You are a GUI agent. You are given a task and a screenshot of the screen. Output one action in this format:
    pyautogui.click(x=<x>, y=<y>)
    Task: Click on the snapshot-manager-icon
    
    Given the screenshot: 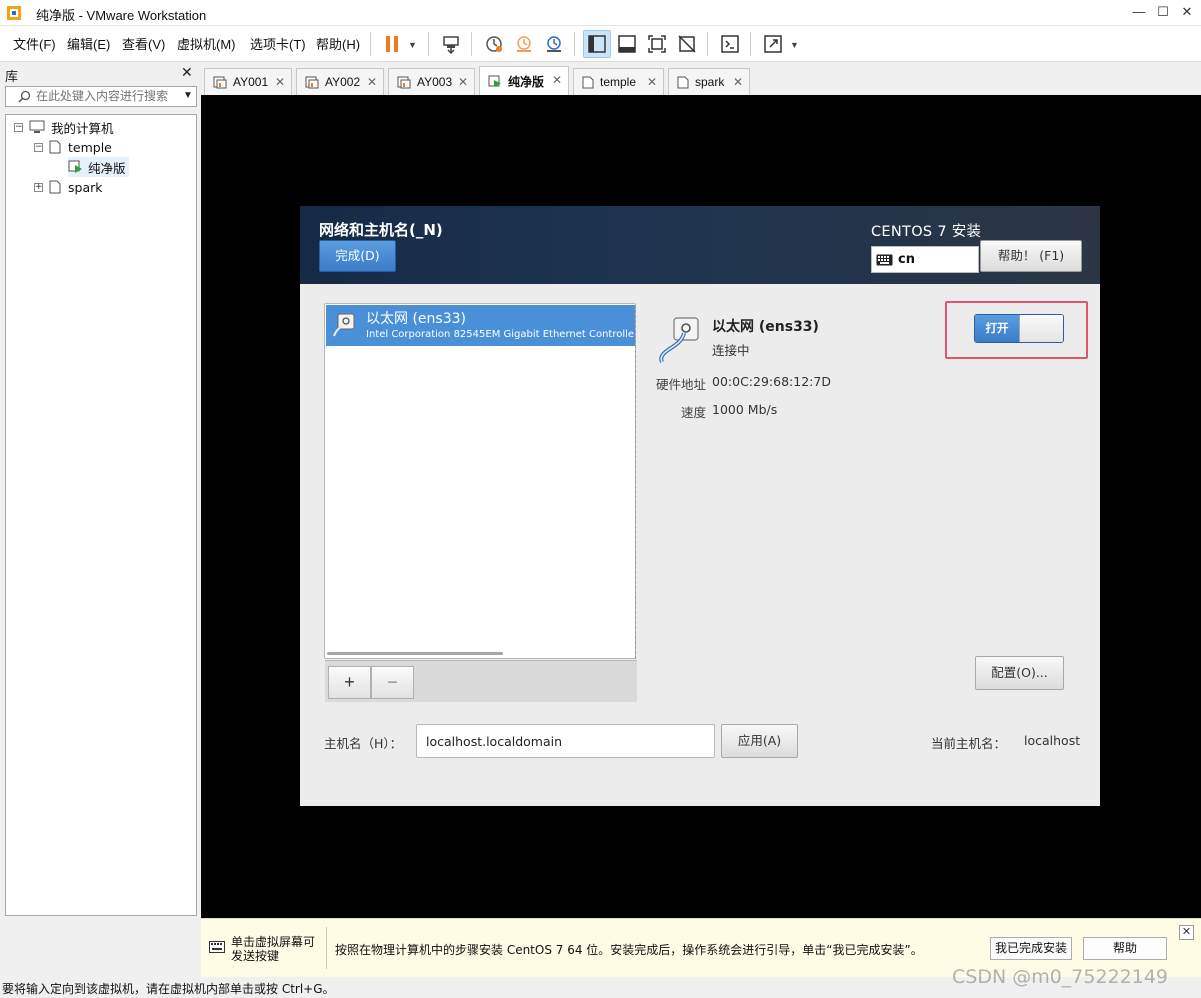 What is the action you would take?
    pyautogui.click(x=554, y=44)
    